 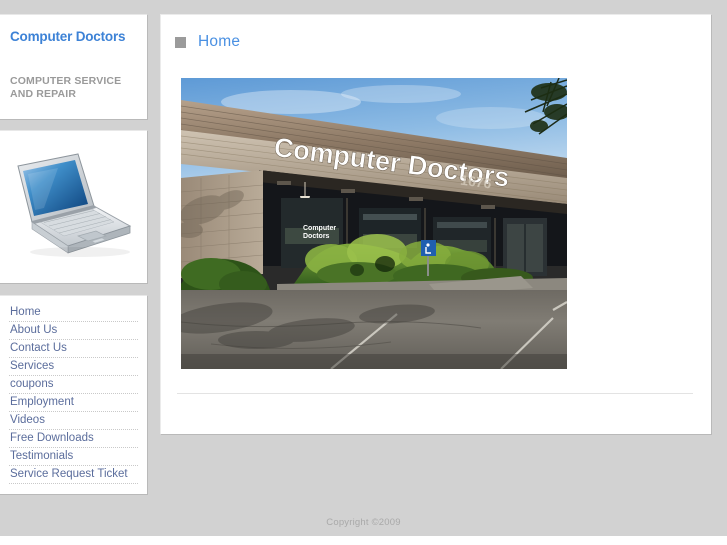 I want to click on nav-item-about-us: About Us, so click(x=73, y=331).